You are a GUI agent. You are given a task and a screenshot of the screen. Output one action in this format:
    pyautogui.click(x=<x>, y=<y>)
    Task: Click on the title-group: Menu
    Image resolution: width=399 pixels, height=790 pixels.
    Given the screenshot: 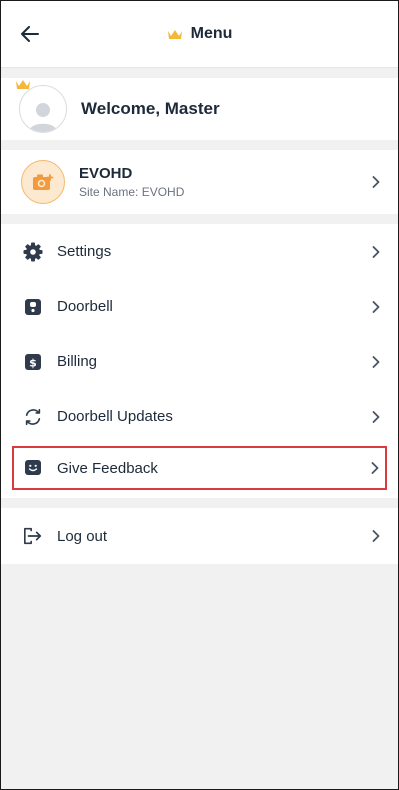 What is the action you would take?
    pyautogui.click(x=199, y=34)
    